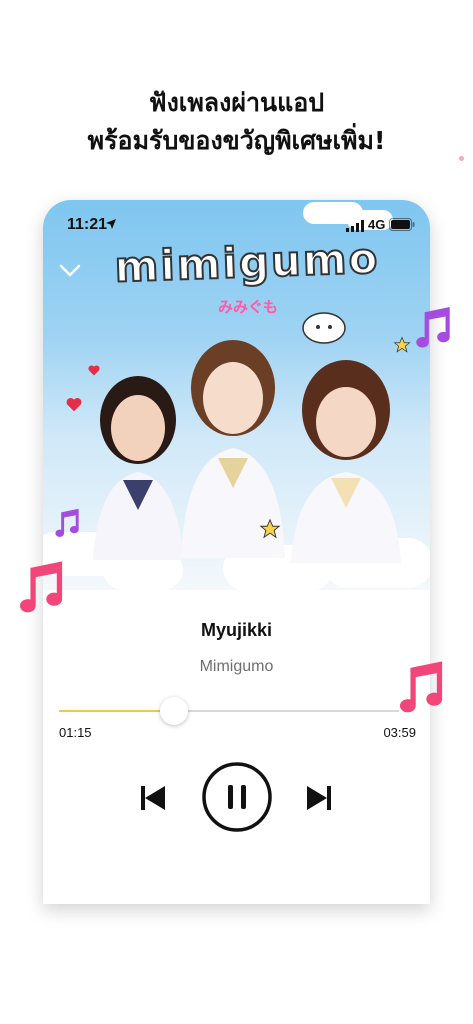  What do you see at coordinates (87, 224) in the screenshot?
I see `status-time: 11:21` at bounding box center [87, 224].